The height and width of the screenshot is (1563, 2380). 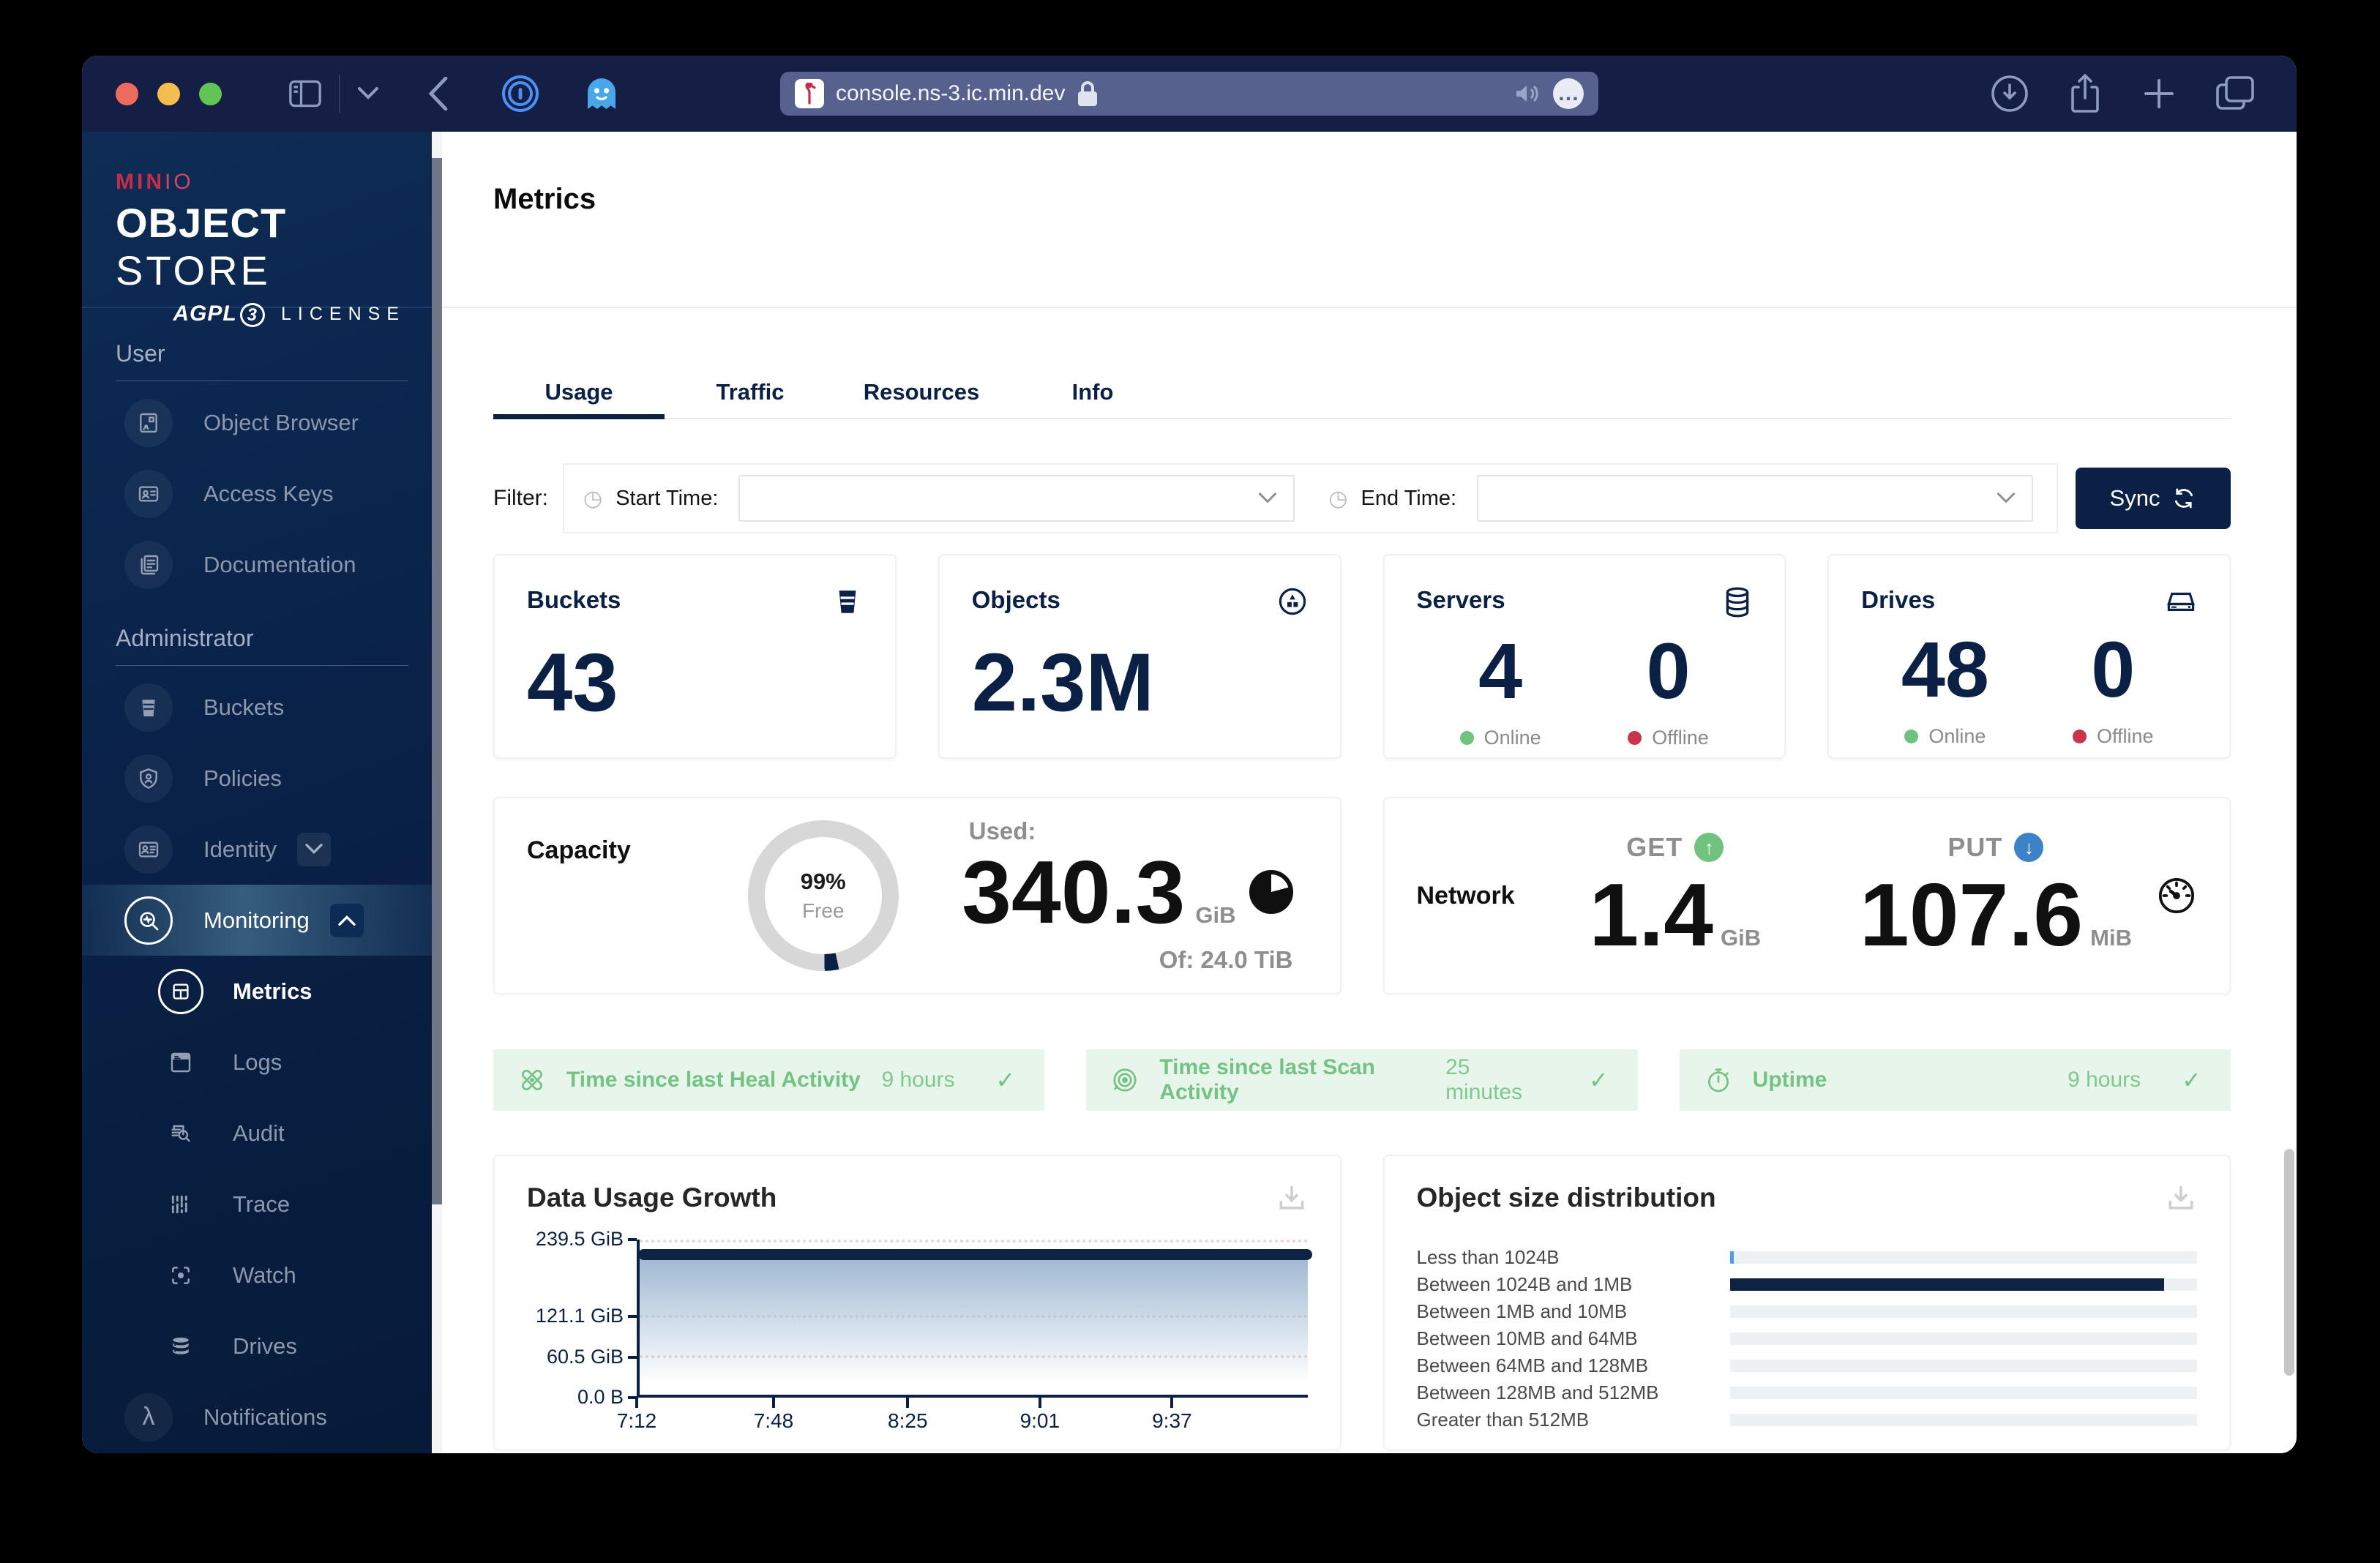 I want to click on page-header: Metrics, so click(x=1369, y=220).